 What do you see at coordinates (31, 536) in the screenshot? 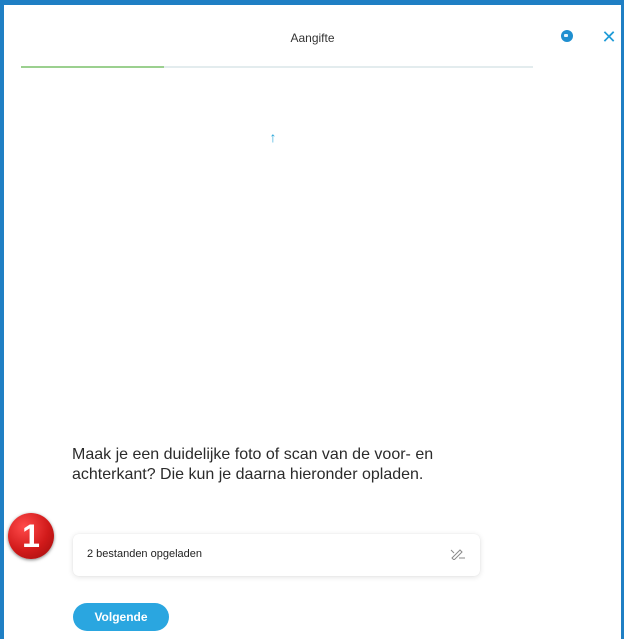
I see `step-number-badge: 1` at bounding box center [31, 536].